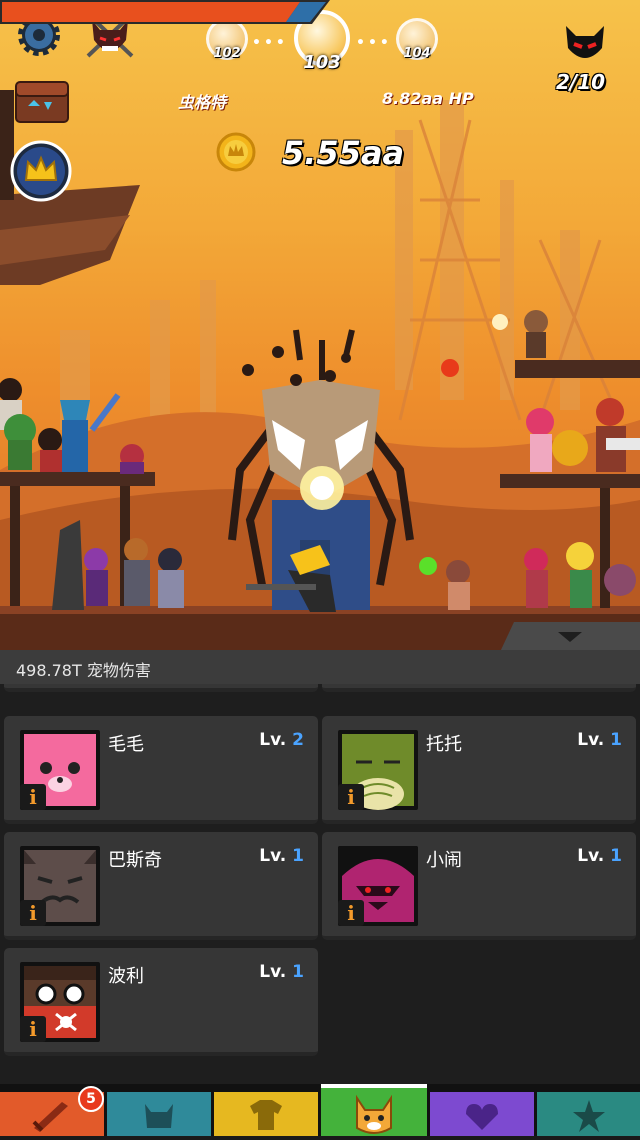 This screenshot has width=640, height=1140. Describe the element at coordinates (270, 43) in the screenshot. I see `stage-dots-left: •••` at that location.